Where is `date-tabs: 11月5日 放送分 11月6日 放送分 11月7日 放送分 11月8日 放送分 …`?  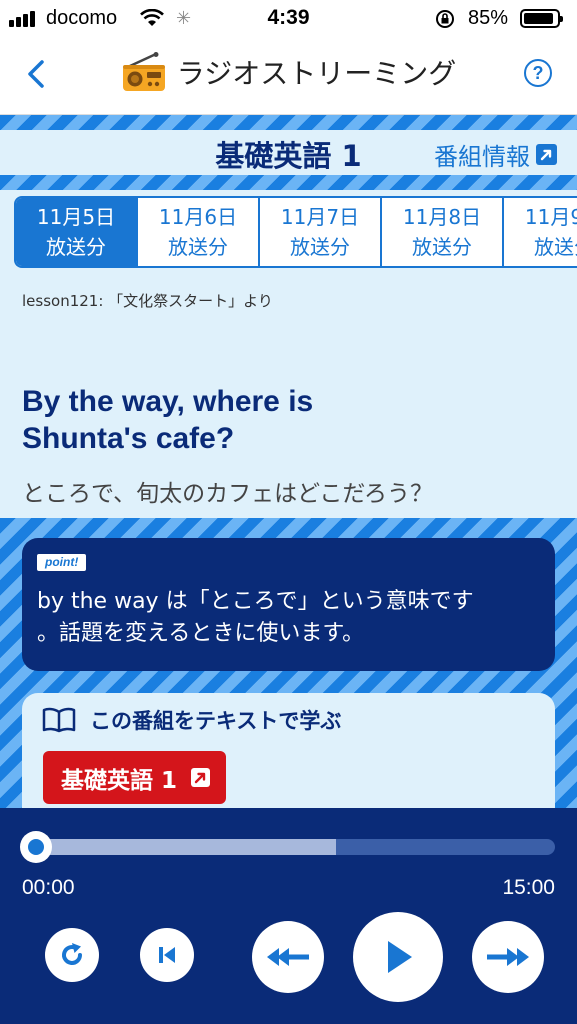
date-tabs: 11月5日 放送分 11月6日 放送分 11月7日 放送分 11月8日 放送分 … is located at coordinates (295, 232).